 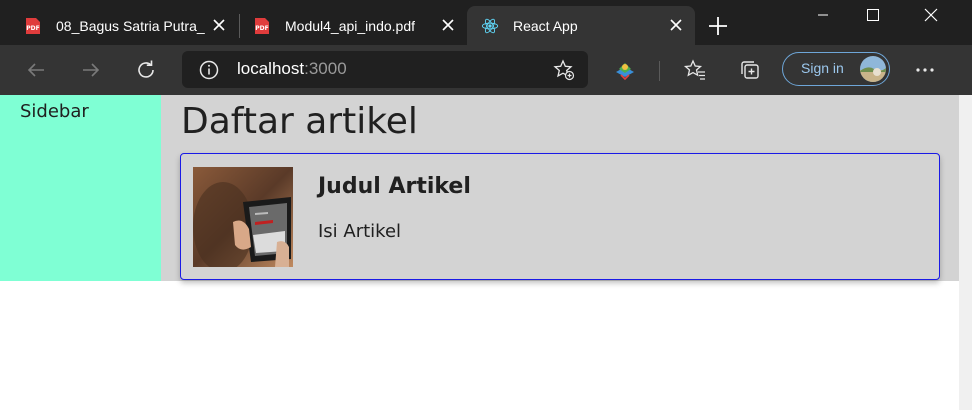 What do you see at coordinates (385, 69) in the screenshot?
I see `address-bar: localhost:3000` at bounding box center [385, 69].